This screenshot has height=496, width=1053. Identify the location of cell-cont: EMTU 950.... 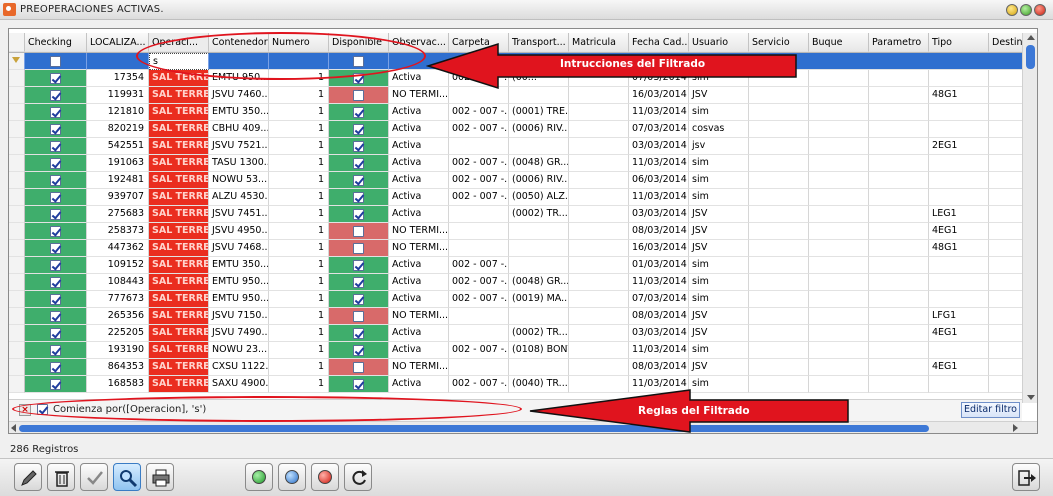
(239, 299).